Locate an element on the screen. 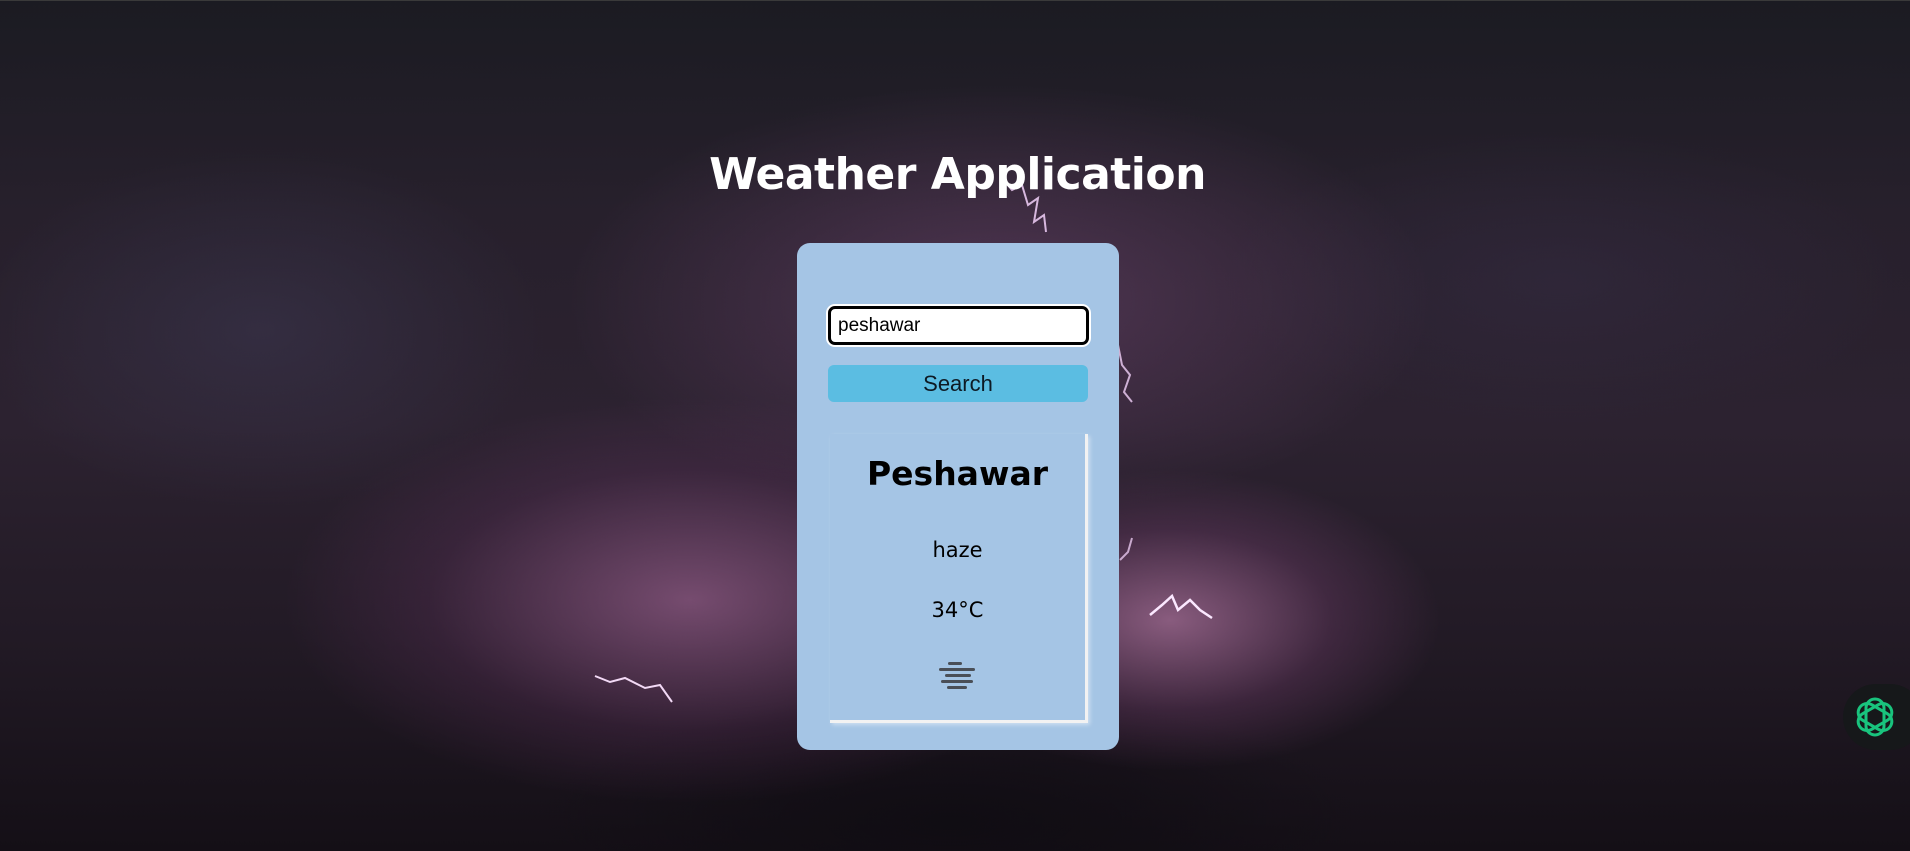 This screenshot has height=851, width=1910. city-search-input is located at coordinates (958, 325).